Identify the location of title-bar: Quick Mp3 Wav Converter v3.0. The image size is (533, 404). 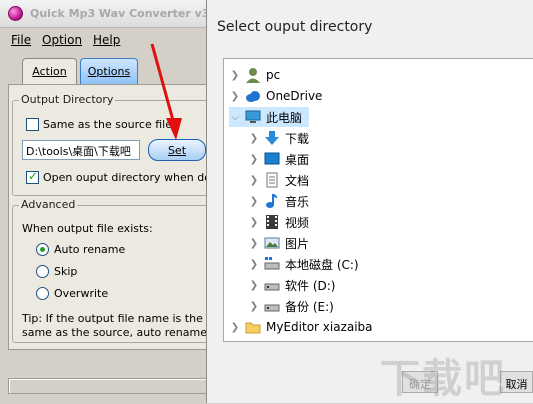
(110, 14).